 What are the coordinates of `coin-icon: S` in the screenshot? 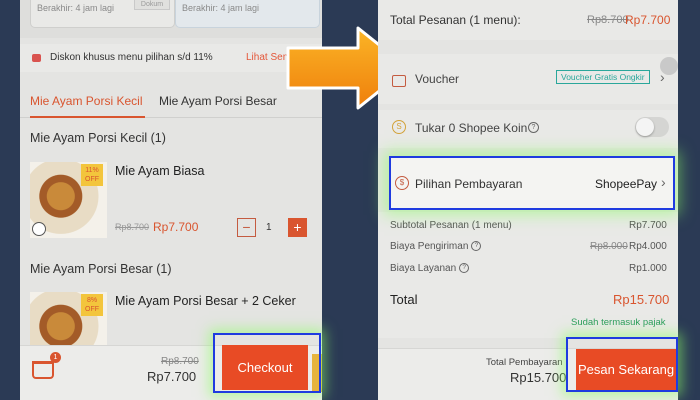 It's located at (399, 127).